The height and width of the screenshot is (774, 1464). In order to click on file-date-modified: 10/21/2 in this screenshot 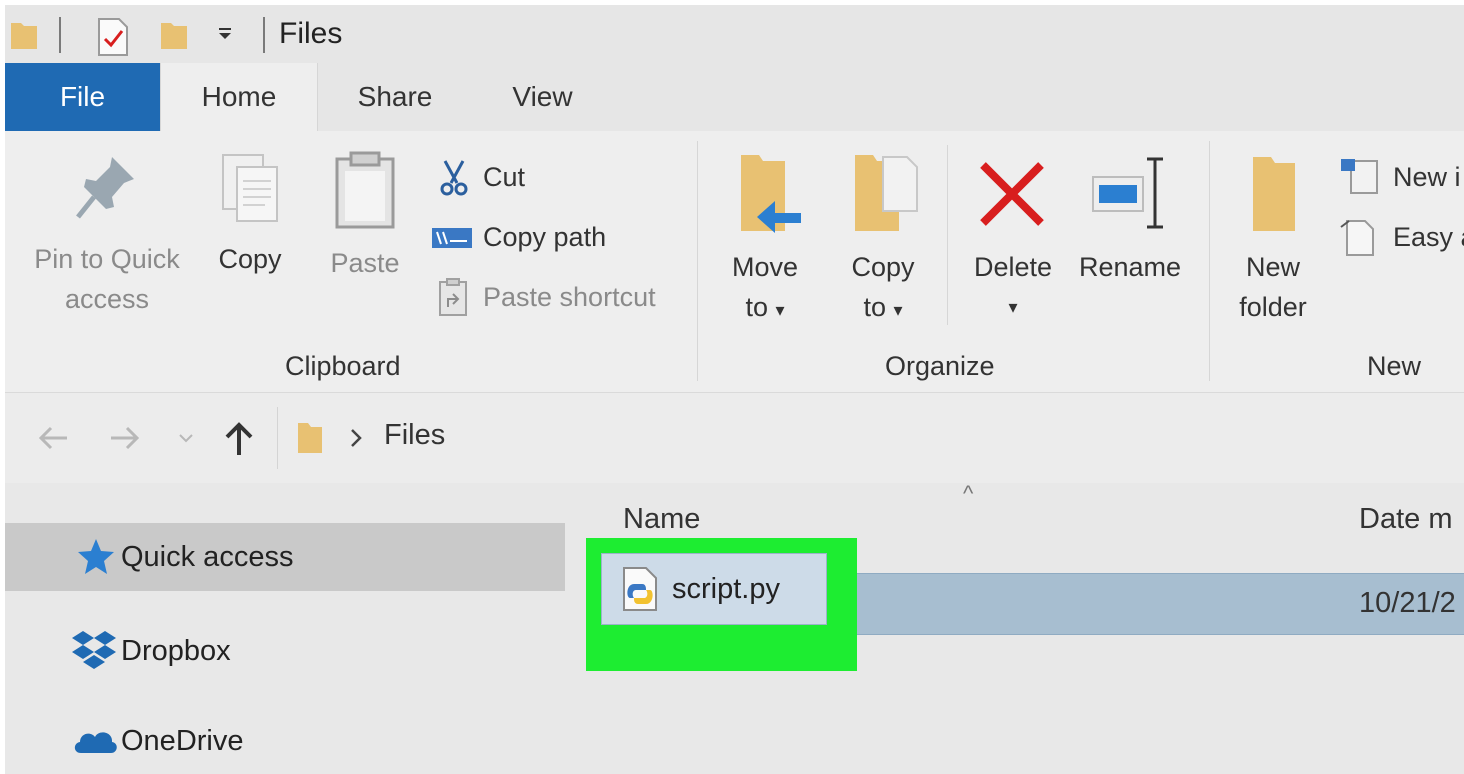, I will do `click(1407, 603)`.